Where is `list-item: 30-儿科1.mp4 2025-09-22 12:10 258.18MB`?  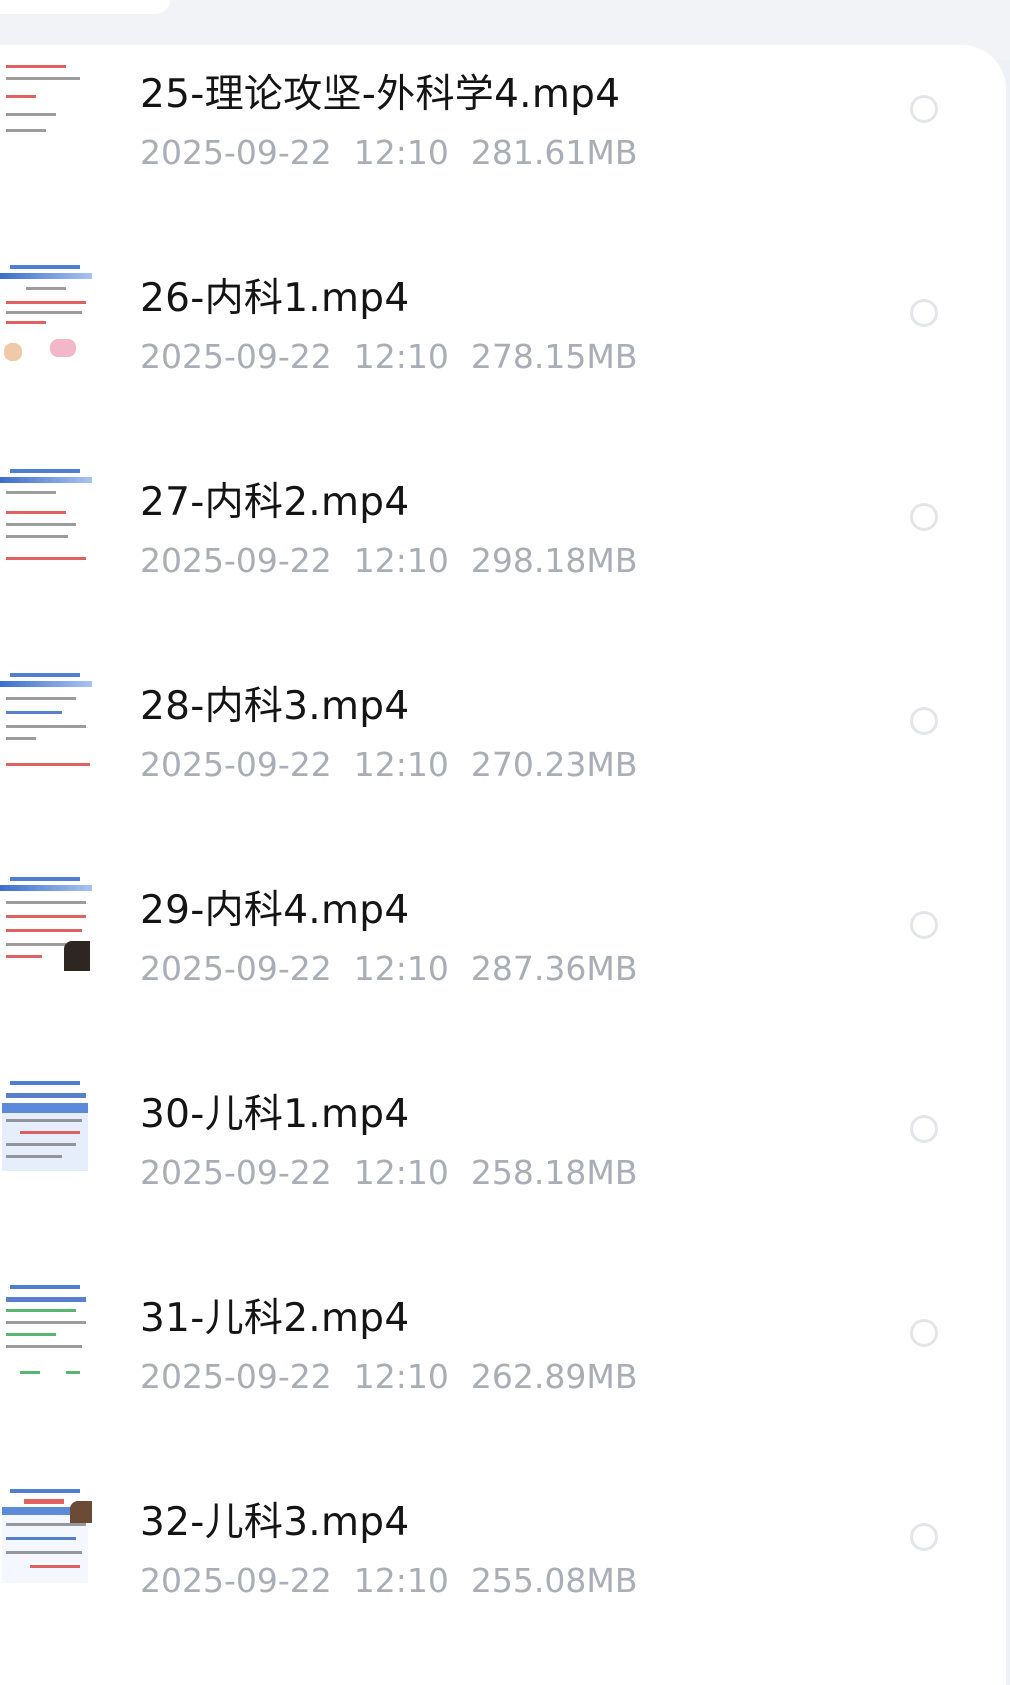 list-item: 30-儿科1.mp4 2025-09-22 12:10 258.18MB is located at coordinates (503, 1127).